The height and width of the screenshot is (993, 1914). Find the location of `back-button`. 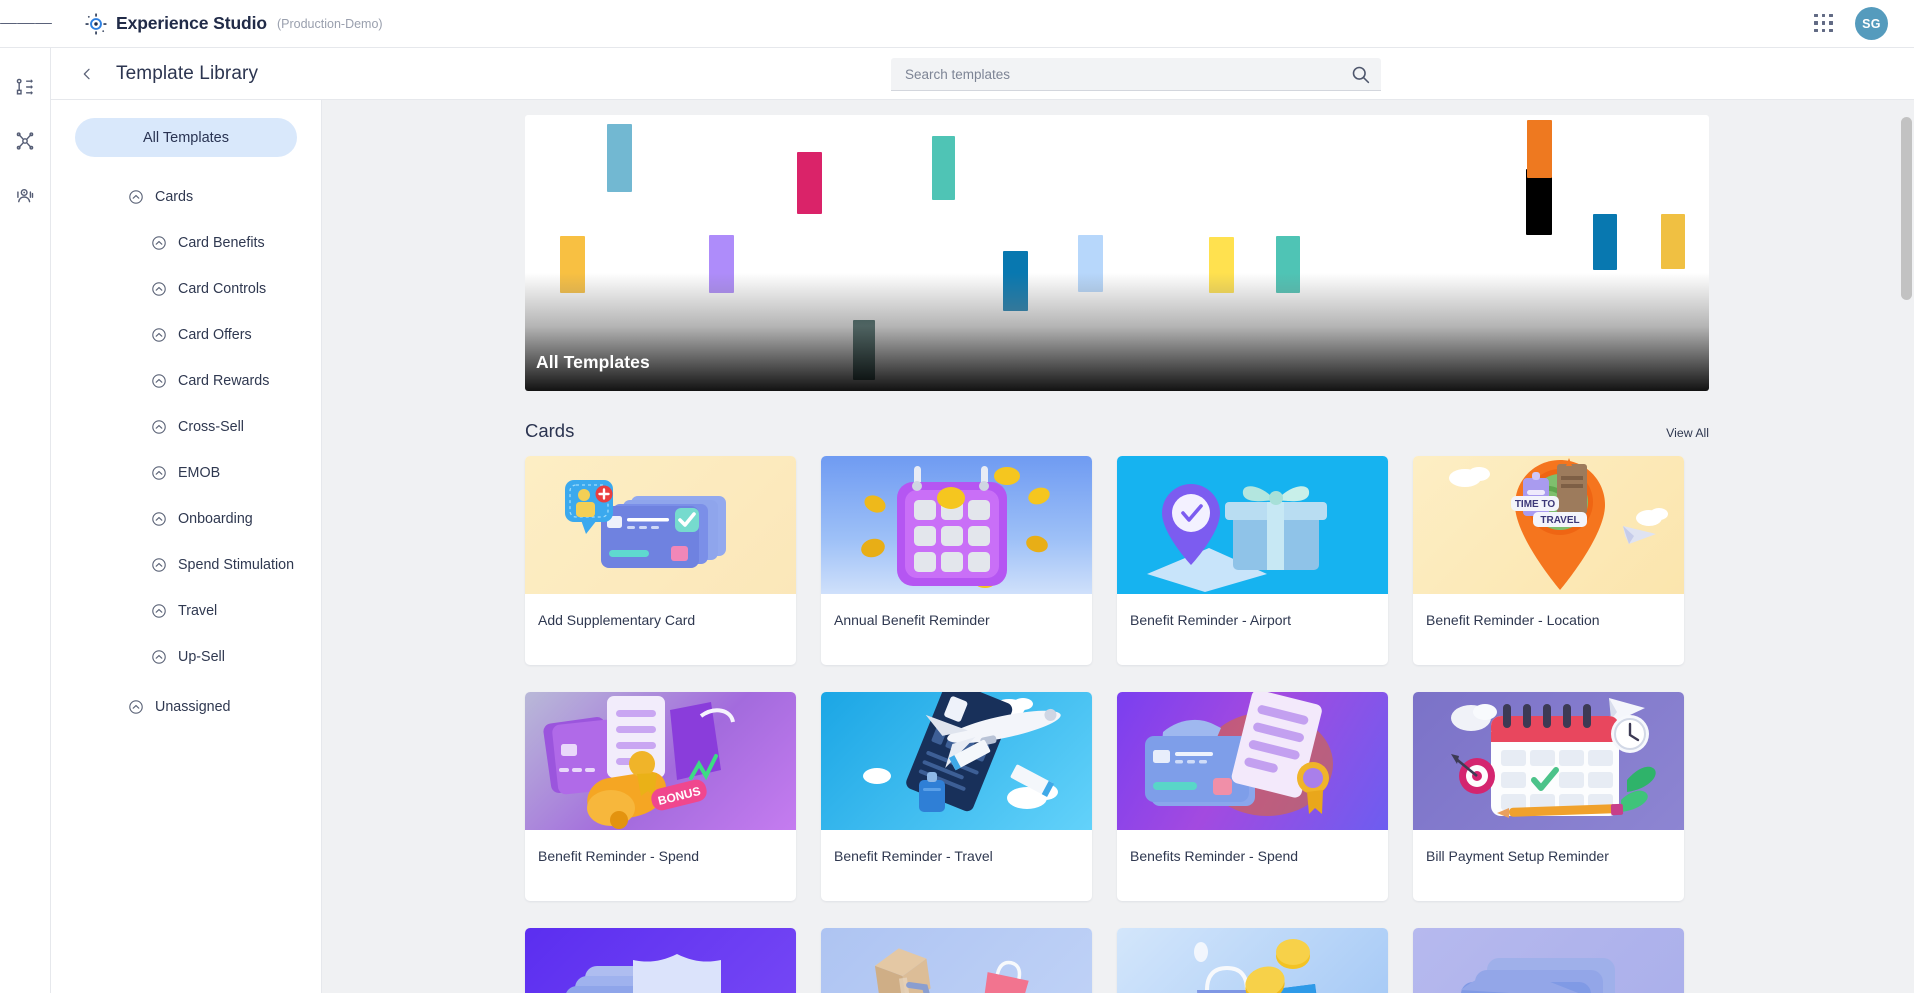

back-button is located at coordinates (87, 74).